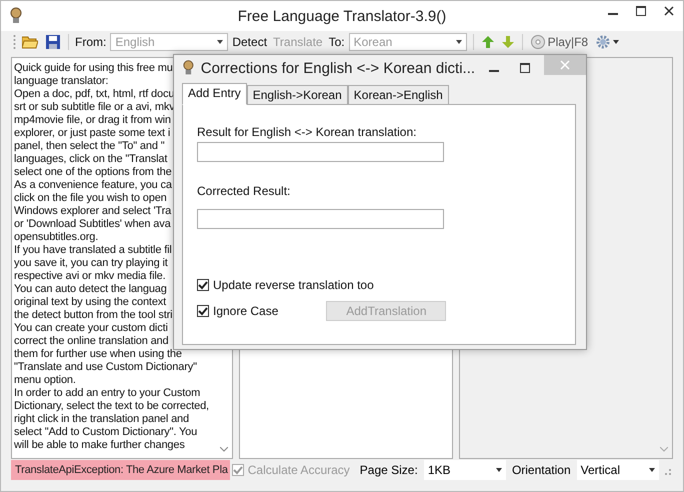 The width and height of the screenshot is (684, 492). I want to click on error-message: TranslateApiException: The Azure Market Pla, so click(120, 470).